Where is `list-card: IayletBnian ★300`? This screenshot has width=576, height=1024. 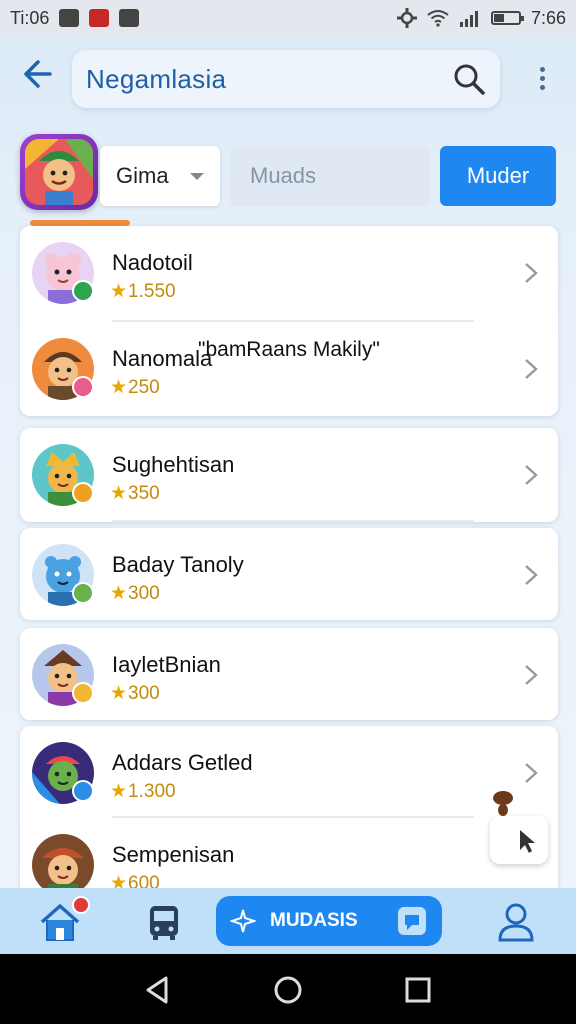 list-card: IayletBnian ★300 is located at coordinates (289, 674).